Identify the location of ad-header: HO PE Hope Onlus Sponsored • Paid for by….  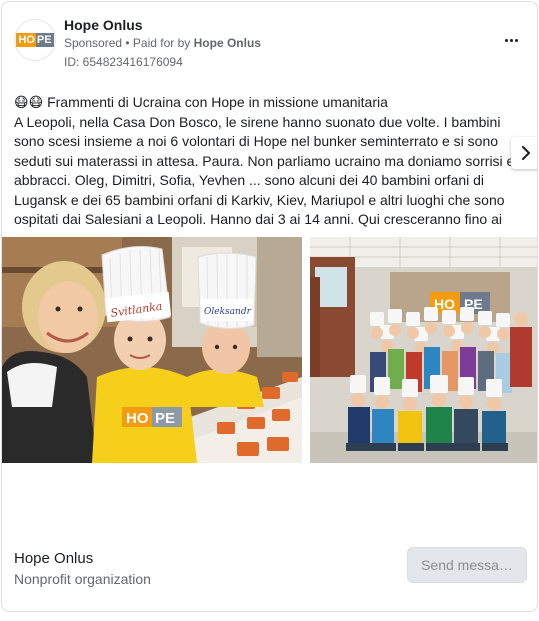
(269, 43).